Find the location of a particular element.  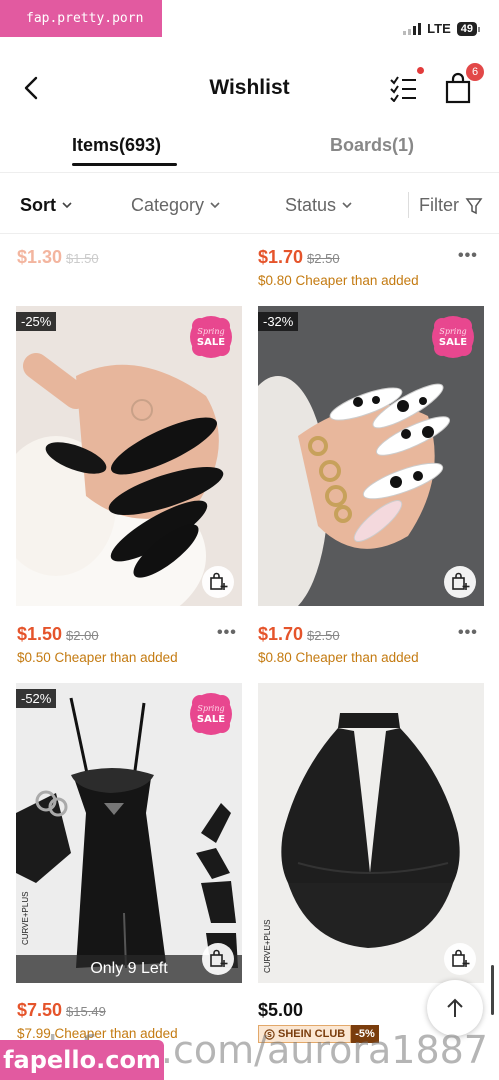

category-label: Category is located at coordinates (168, 205).